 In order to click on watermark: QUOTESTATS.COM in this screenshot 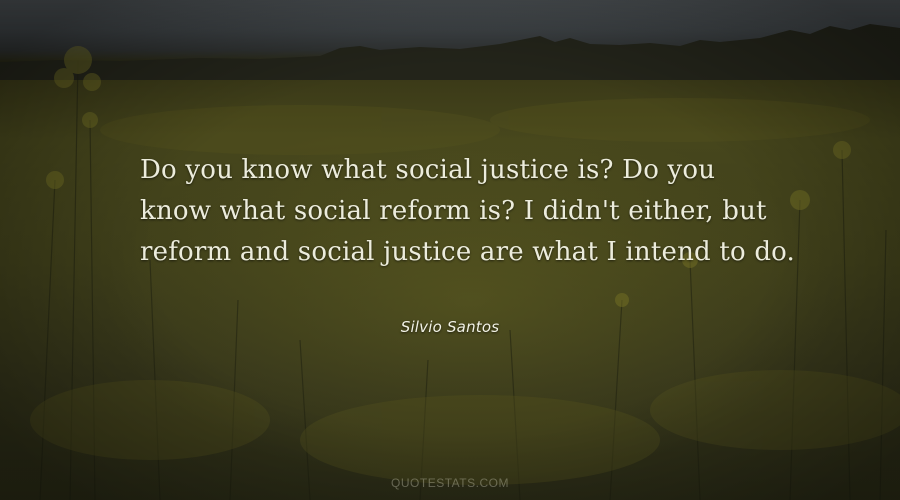, I will do `click(450, 483)`.